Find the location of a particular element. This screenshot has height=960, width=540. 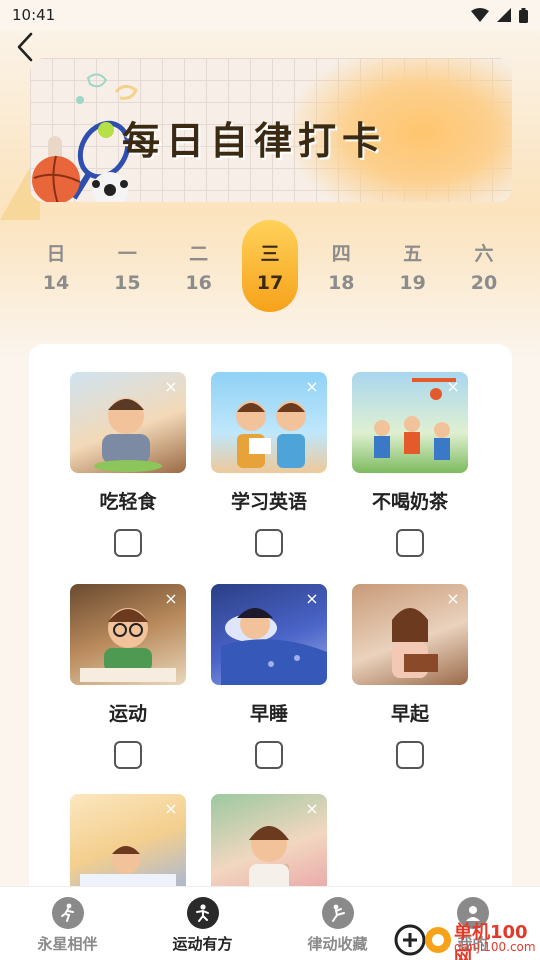

task-item: × 不喝奶茶 is located at coordinates (410, 464).